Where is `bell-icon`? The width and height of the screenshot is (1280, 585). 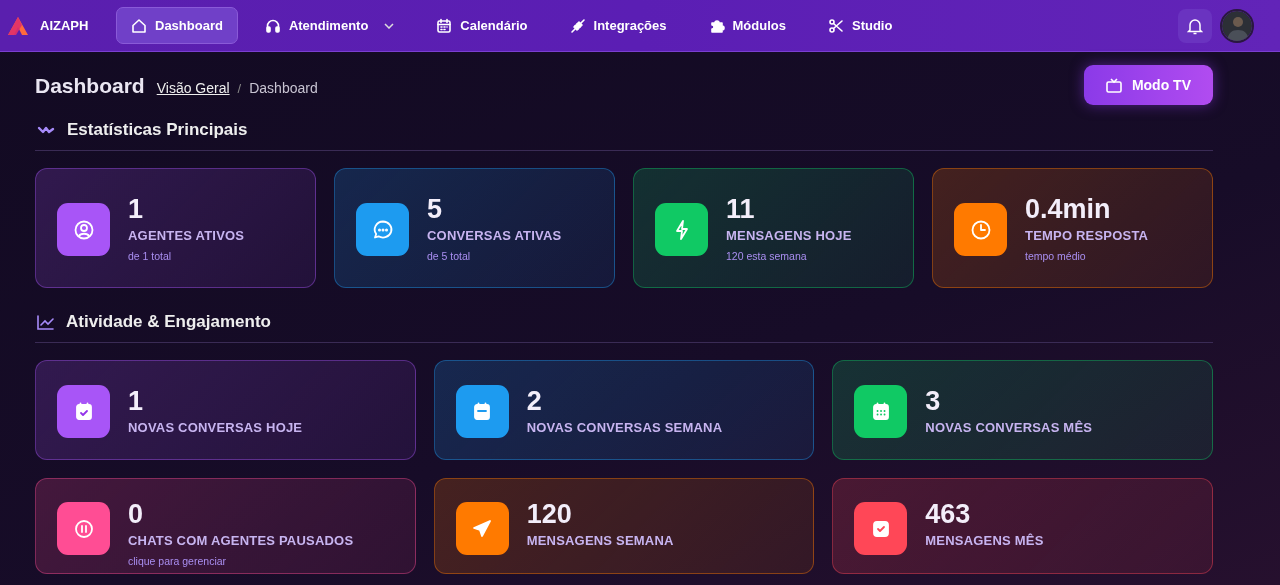
bell-icon is located at coordinates (1195, 25).